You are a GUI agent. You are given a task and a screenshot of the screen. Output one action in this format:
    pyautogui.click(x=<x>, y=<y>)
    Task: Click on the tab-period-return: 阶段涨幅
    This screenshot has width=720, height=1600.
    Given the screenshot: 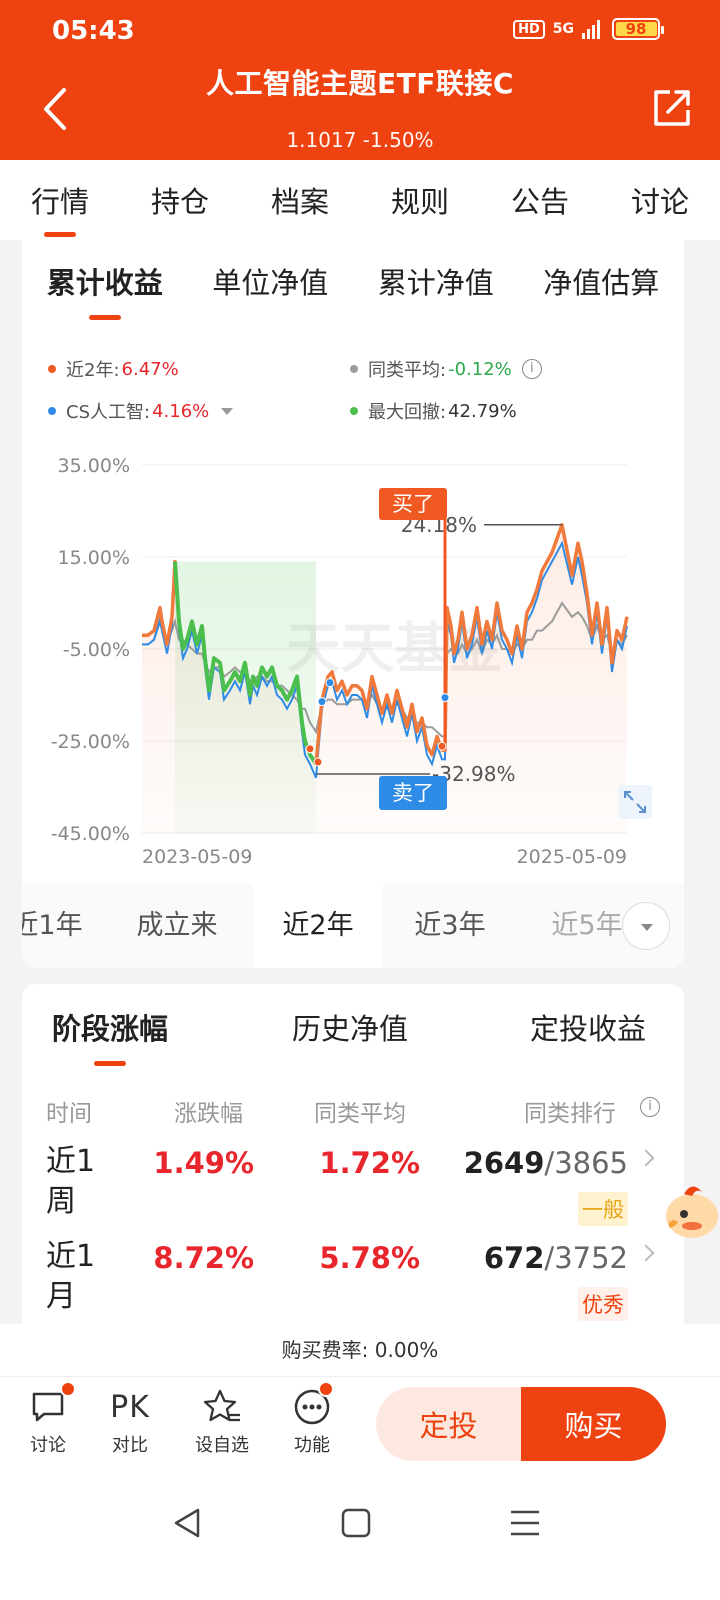 What is the action you would take?
    pyautogui.click(x=110, y=1027)
    